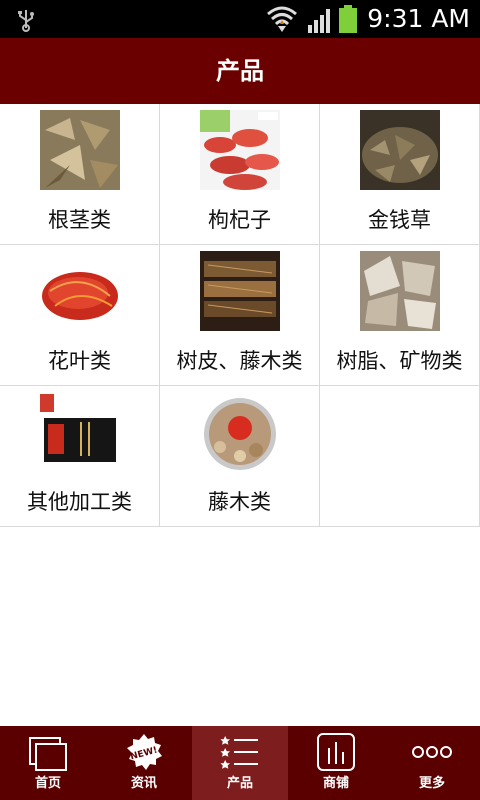 This screenshot has width=480, height=800. What do you see at coordinates (240, 291) in the screenshot?
I see `bark-strips-image` at bounding box center [240, 291].